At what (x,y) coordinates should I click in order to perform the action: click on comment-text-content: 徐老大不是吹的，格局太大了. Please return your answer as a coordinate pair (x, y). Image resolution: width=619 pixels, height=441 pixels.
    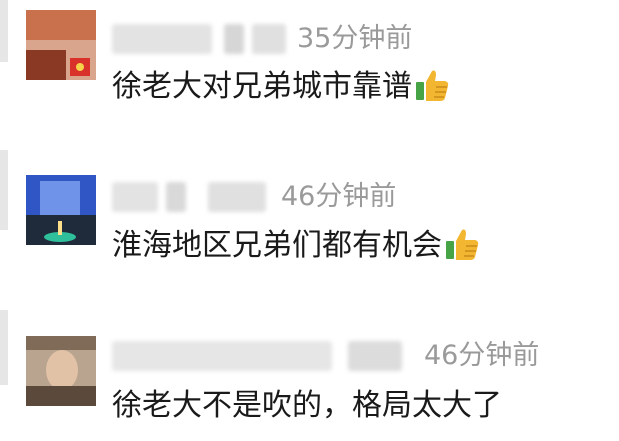
    Looking at the image, I should click on (307, 405).